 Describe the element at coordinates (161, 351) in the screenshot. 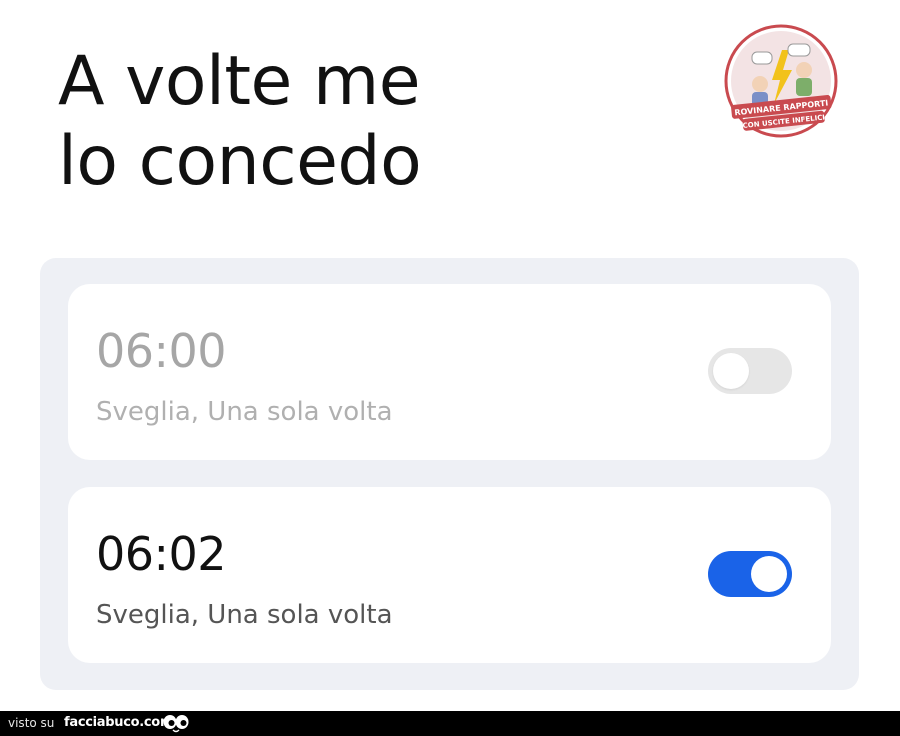

I see `alarm-time: 06:00` at that location.